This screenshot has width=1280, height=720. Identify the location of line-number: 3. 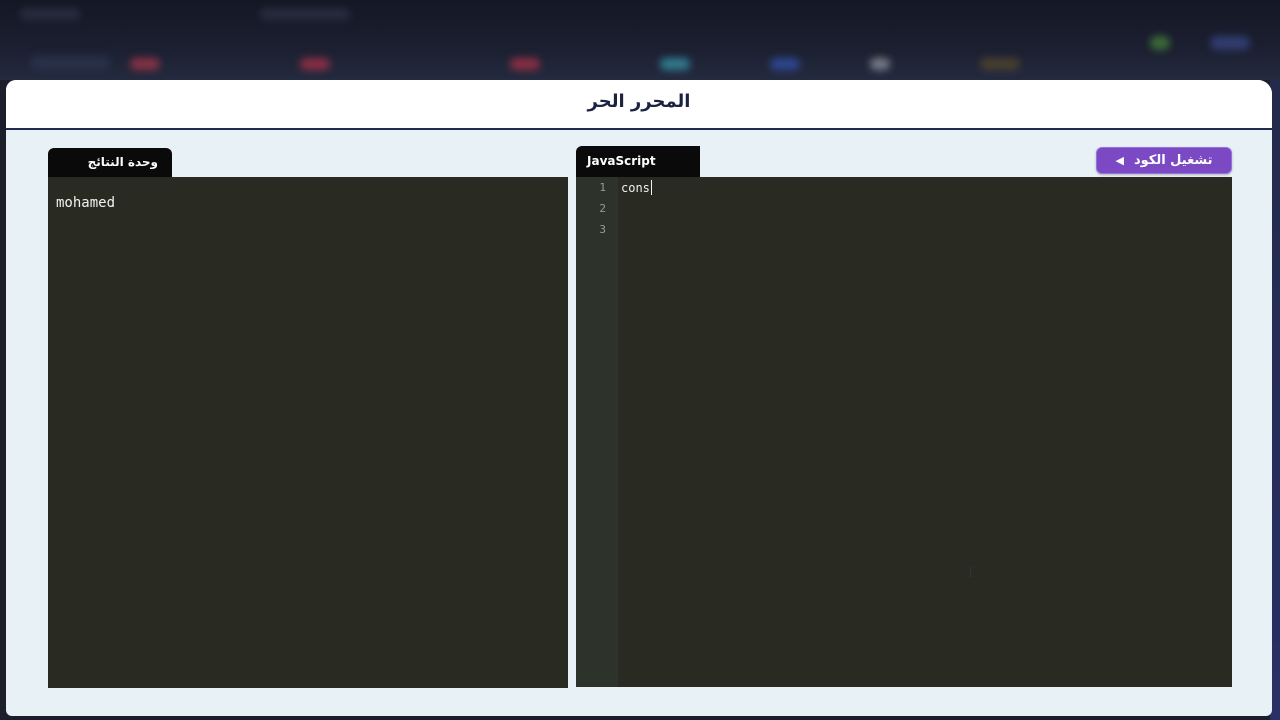
(602, 229).